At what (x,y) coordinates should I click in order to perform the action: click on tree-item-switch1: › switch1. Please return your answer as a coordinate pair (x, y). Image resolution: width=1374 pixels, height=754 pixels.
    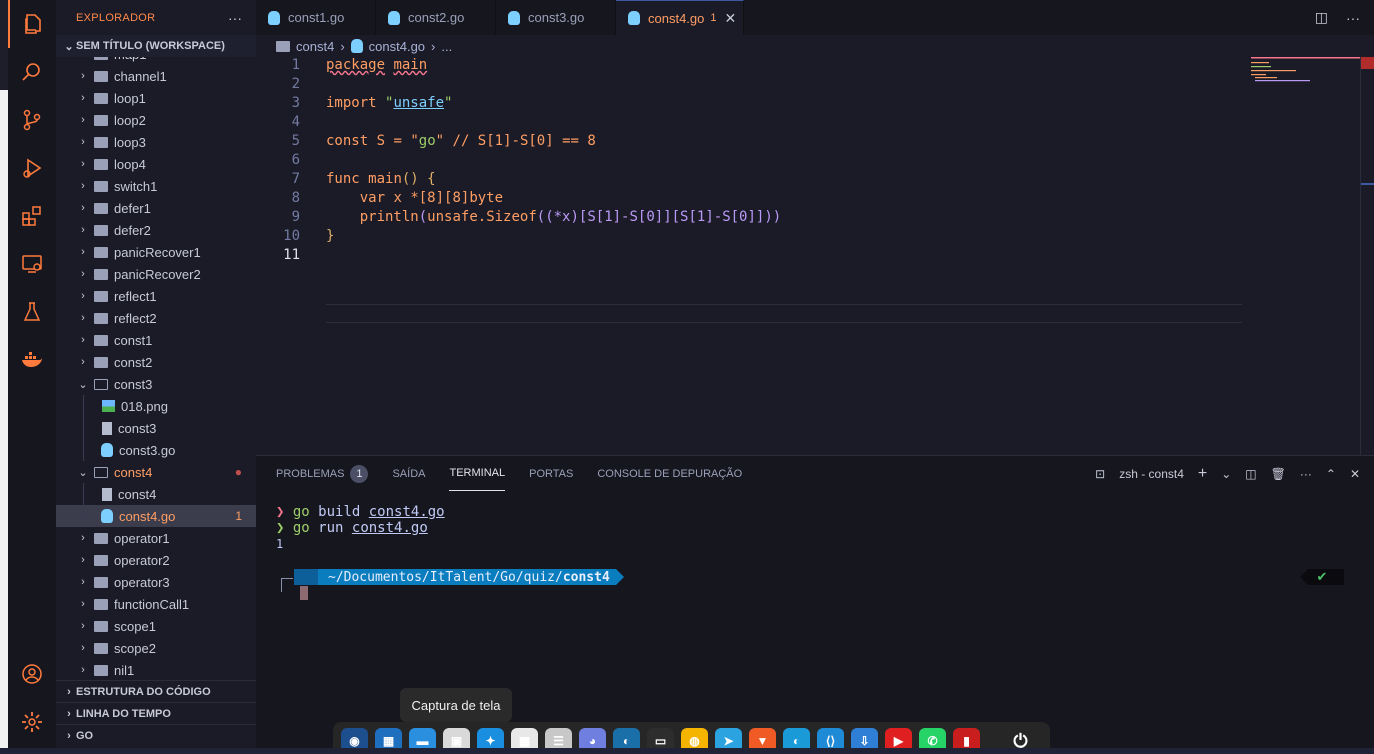
    Looking at the image, I should click on (156, 186).